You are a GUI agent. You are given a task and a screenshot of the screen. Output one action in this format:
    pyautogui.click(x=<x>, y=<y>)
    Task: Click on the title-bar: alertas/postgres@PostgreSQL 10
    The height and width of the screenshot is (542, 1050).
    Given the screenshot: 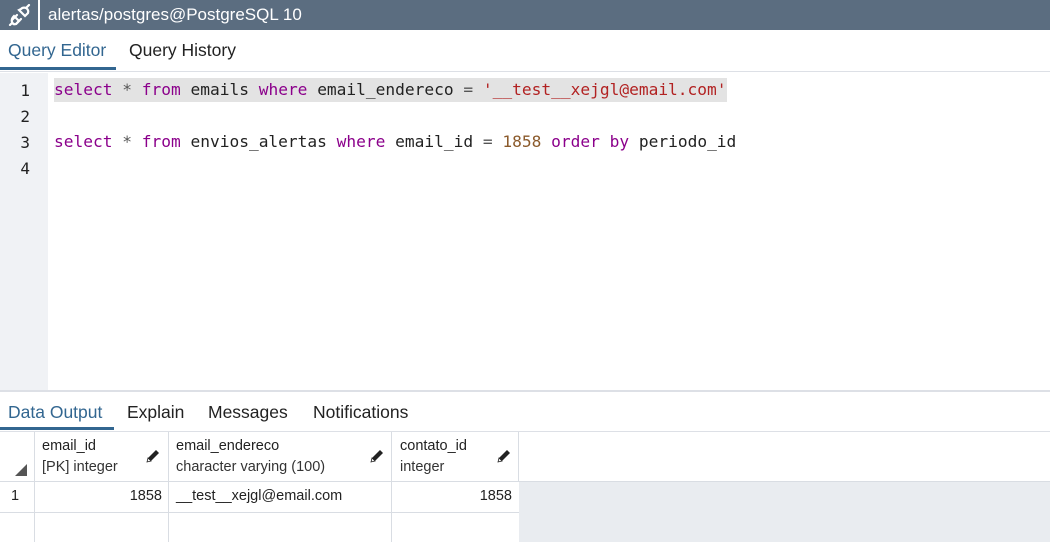 What is the action you would take?
    pyautogui.click(x=525, y=15)
    